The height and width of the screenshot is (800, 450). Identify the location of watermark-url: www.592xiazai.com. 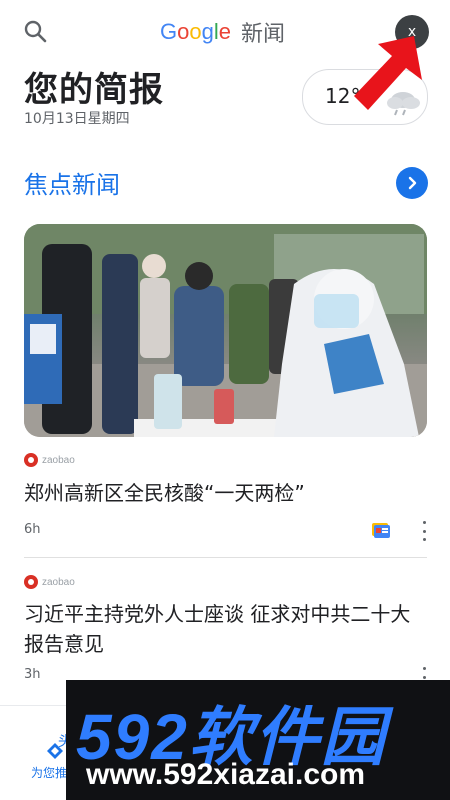
(226, 774).